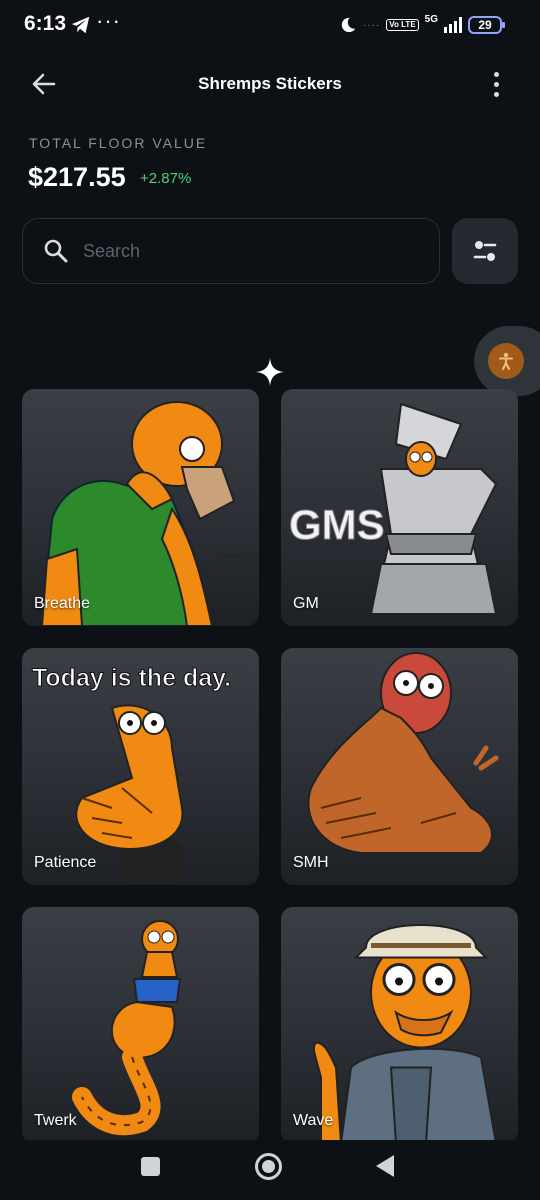  I want to click on status-more-dots: ···, so click(108, 20).